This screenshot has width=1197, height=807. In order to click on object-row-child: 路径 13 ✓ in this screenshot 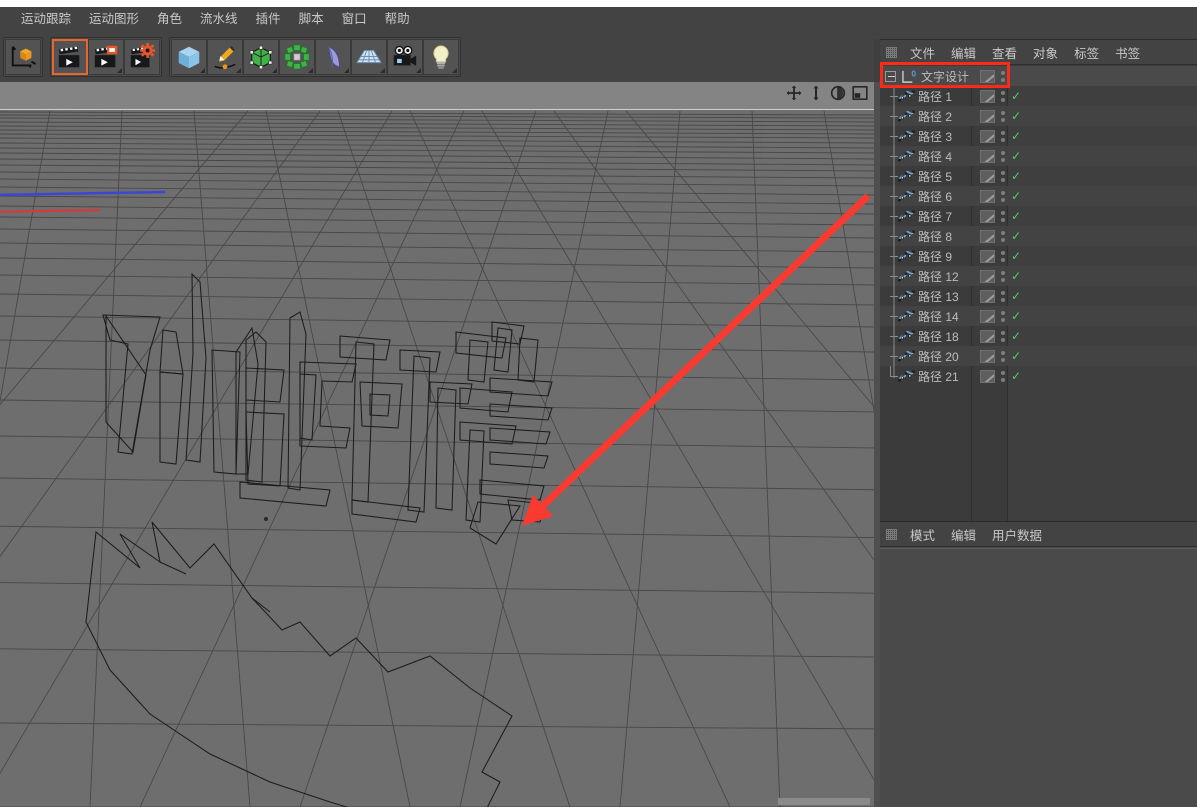, I will do `click(1038, 296)`.